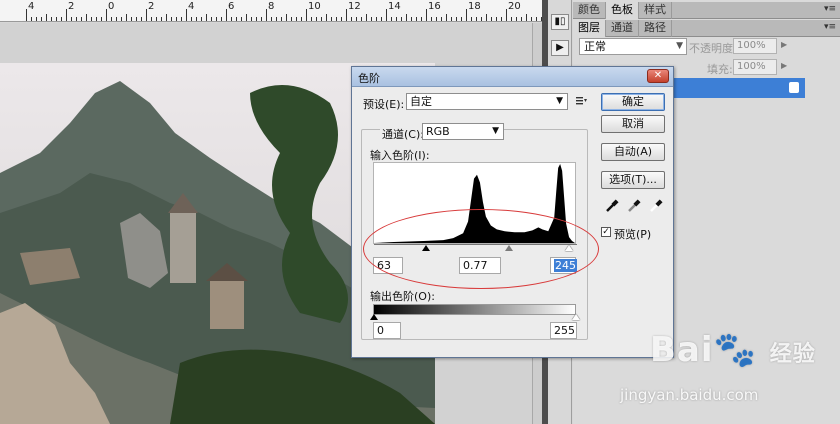 The height and width of the screenshot is (424, 840). Describe the element at coordinates (151, 6) in the screenshot. I see `ruler-label: 2` at that location.